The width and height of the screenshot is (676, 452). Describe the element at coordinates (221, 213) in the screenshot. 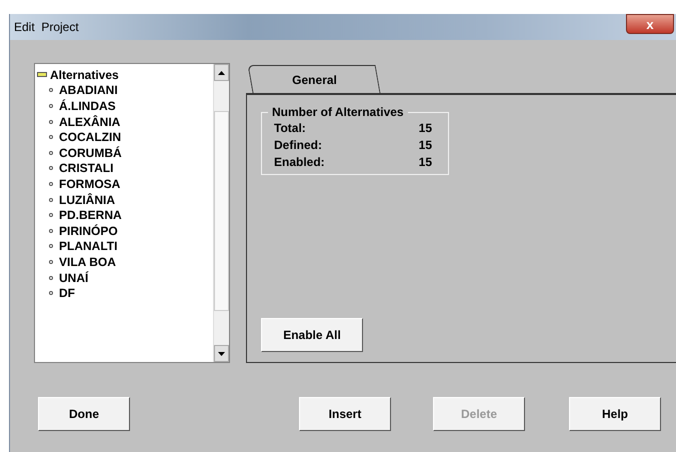

I see `scrollbar` at that location.